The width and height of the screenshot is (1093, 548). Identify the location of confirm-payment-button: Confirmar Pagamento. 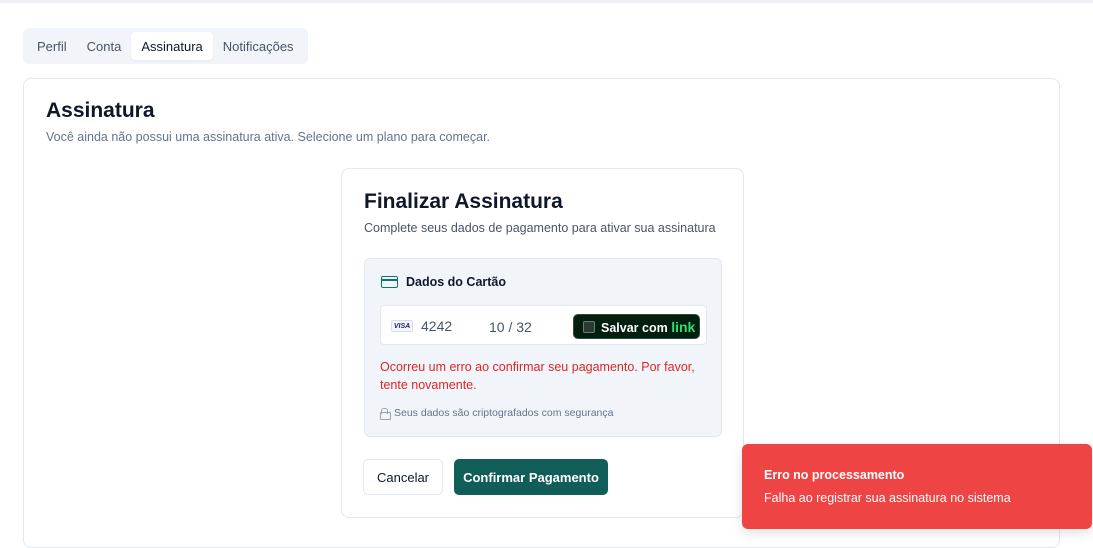
(531, 477).